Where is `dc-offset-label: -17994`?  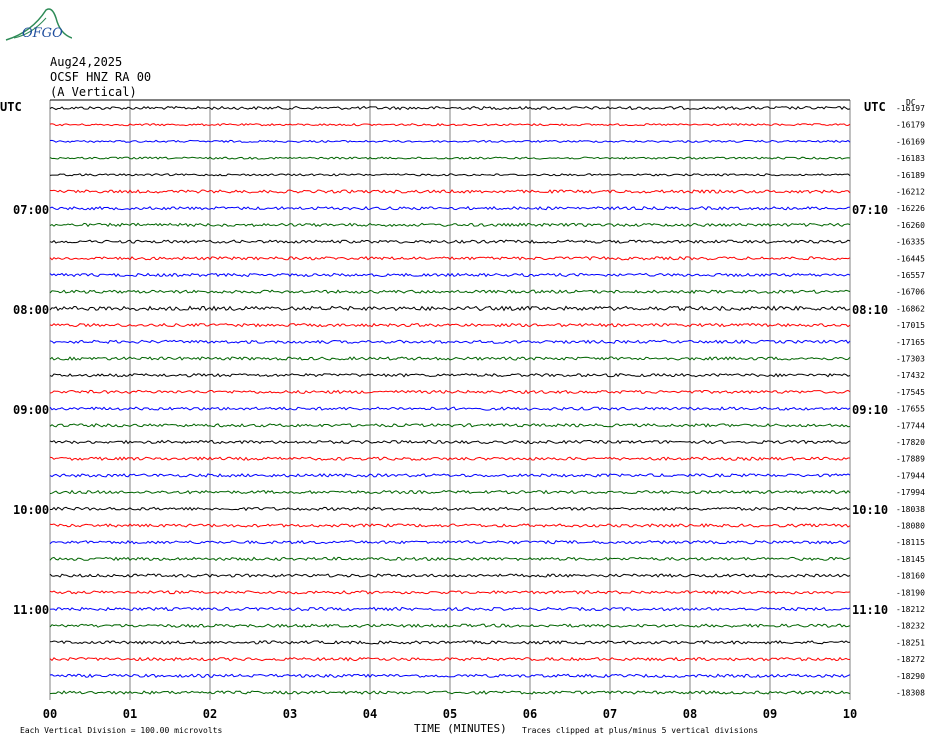
dc-offset-label: -17994 is located at coordinates (910, 492).